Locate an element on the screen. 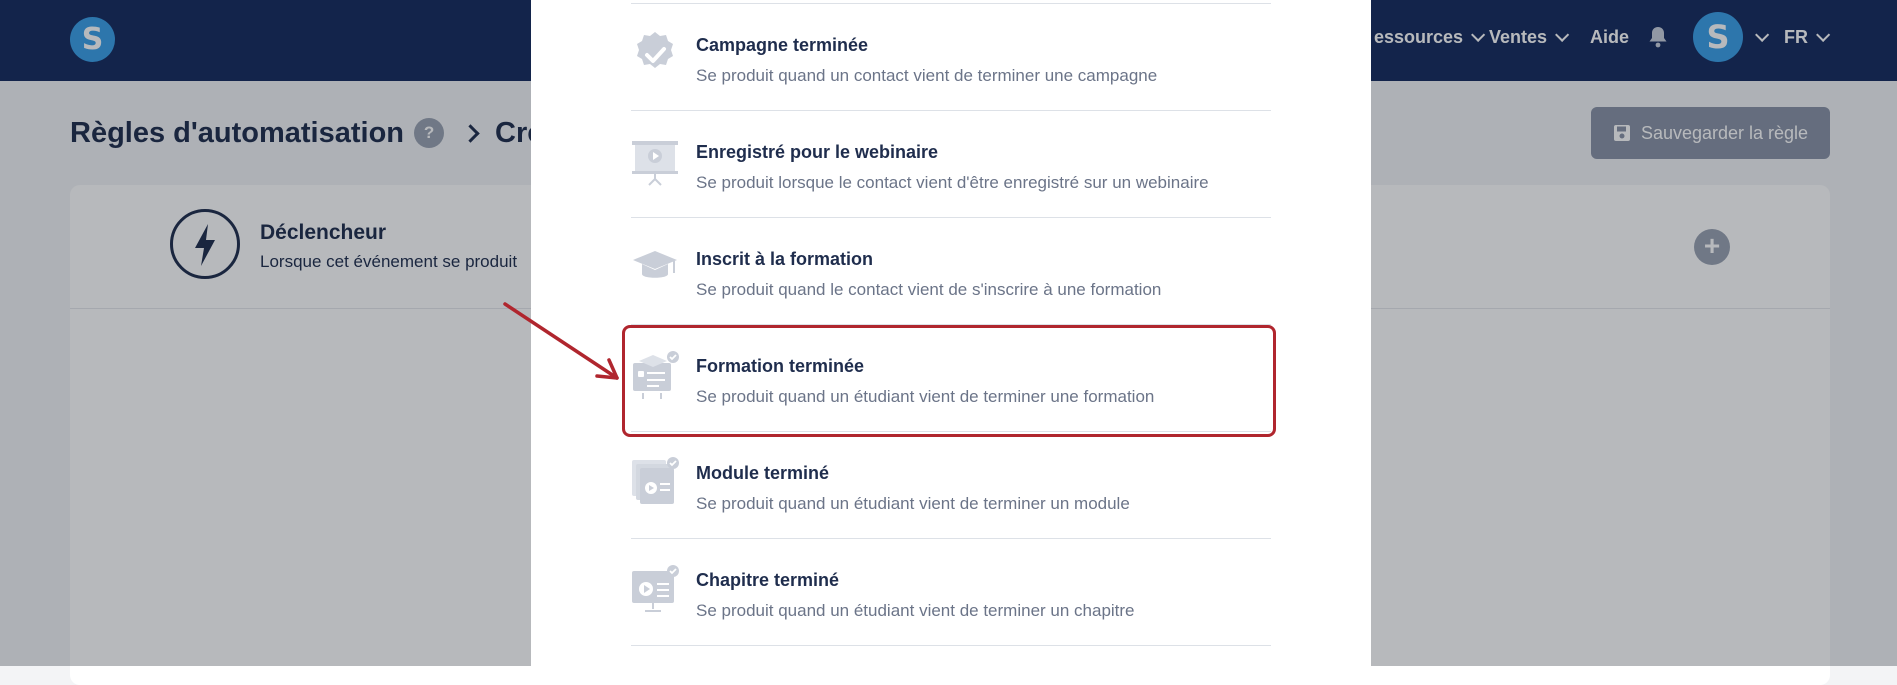 Image resolution: width=1897 pixels, height=685 pixels. event-title: Campagne terminée is located at coordinates (782, 45).